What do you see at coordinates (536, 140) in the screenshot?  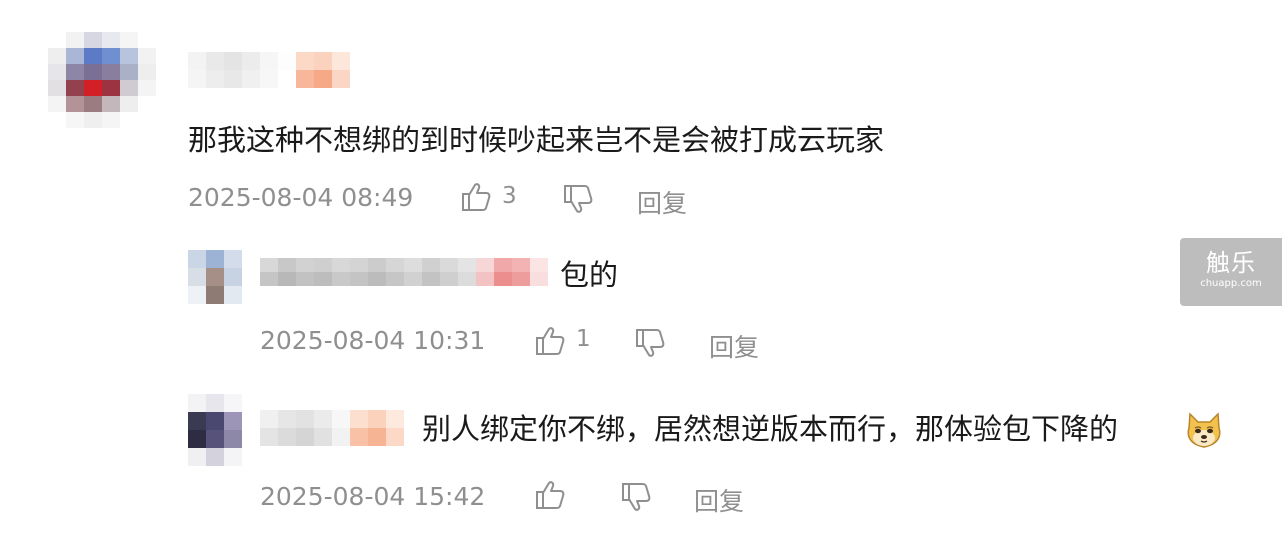 I see `comment-text: 那我这种不想绑的到时候吵起来岂不是会被打成云玩家` at bounding box center [536, 140].